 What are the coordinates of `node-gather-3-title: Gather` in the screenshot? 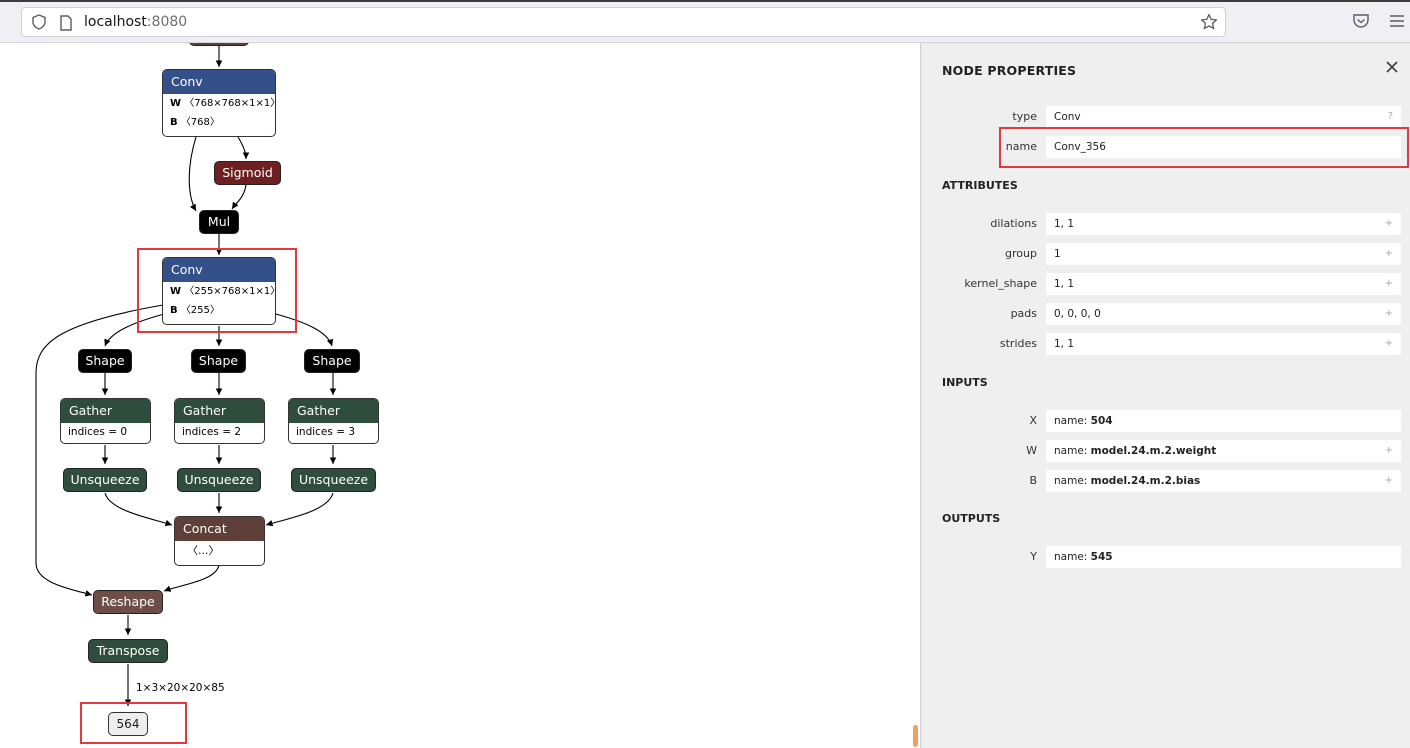 It's located at (333, 411).